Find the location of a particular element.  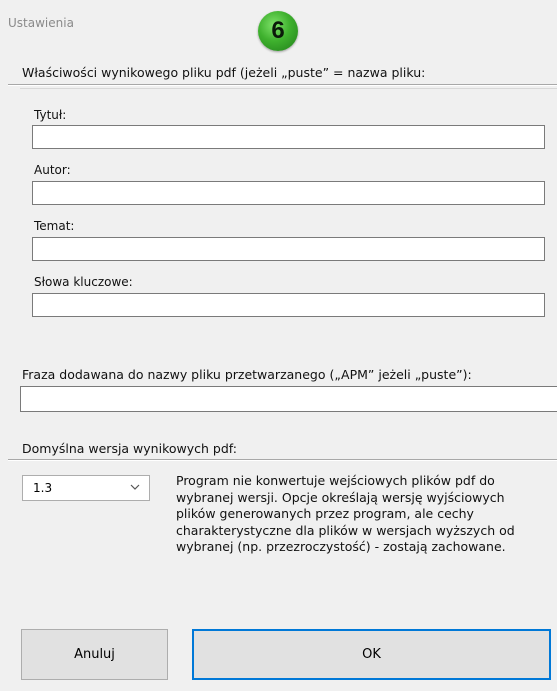

ok-button: OK is located at coordinates (371, 654).